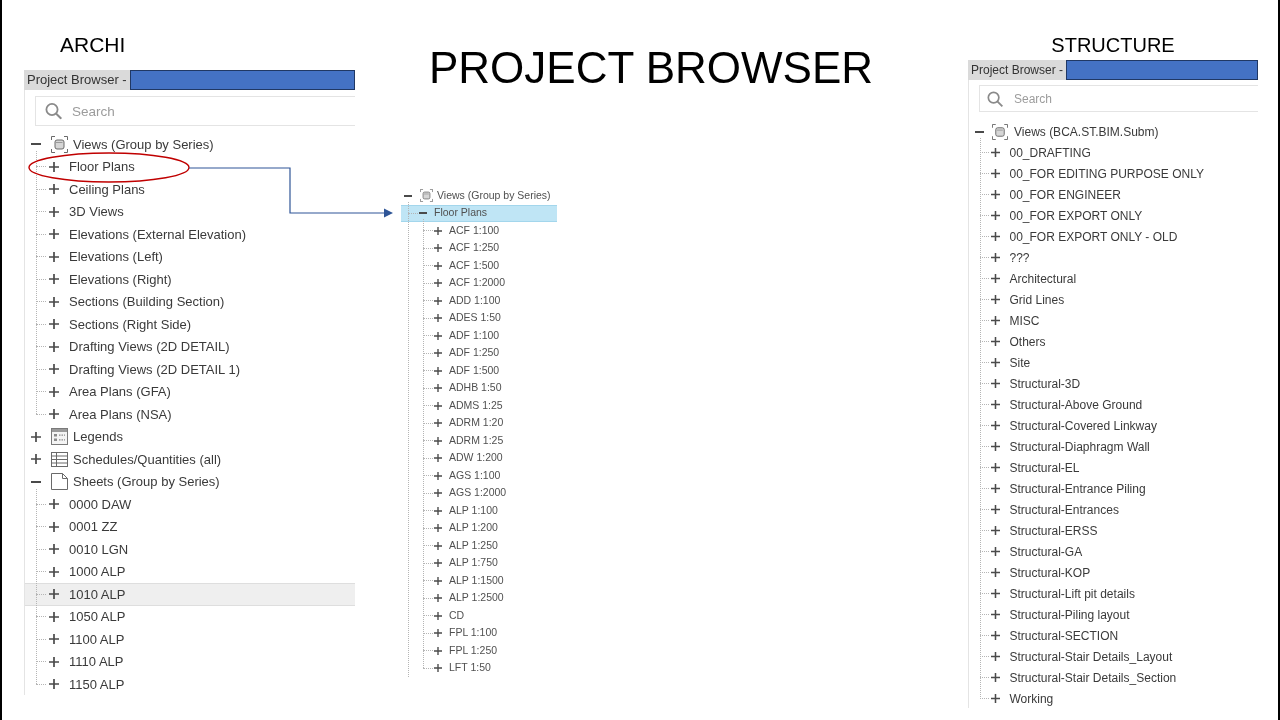  I want to click on tree-item: AGS 1:2000, so click(454, 493).